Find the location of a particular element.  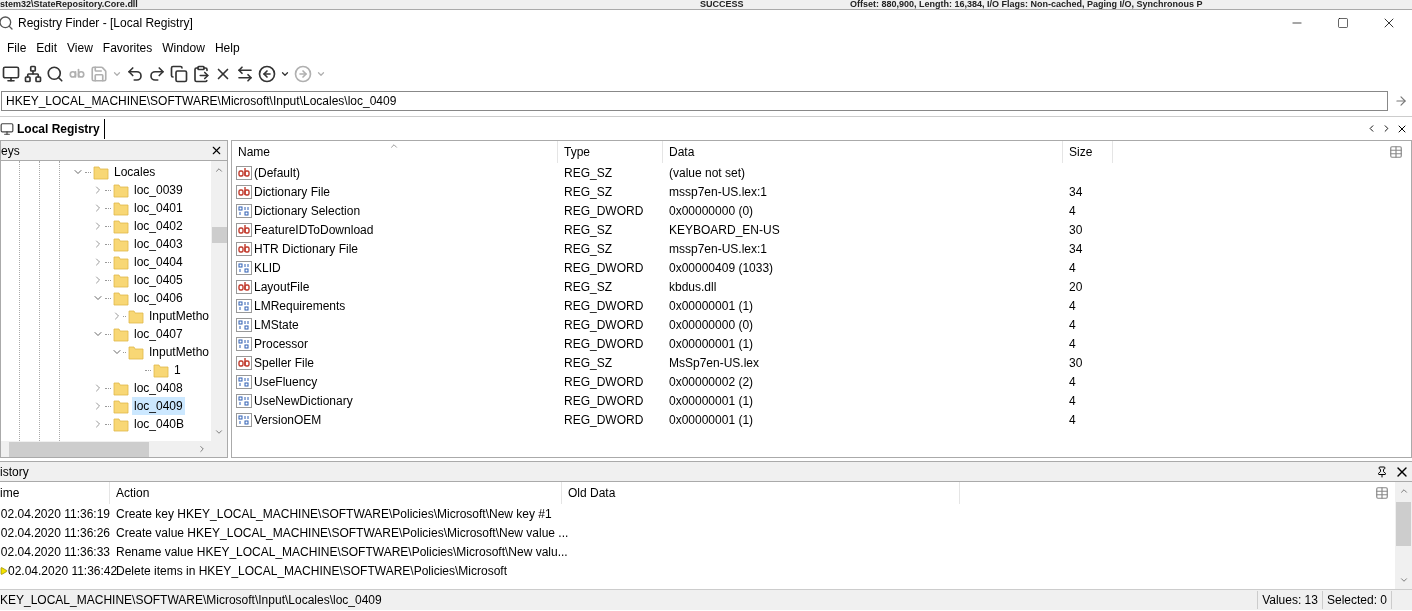

column-header: Action is located at coordinates (336, 493).